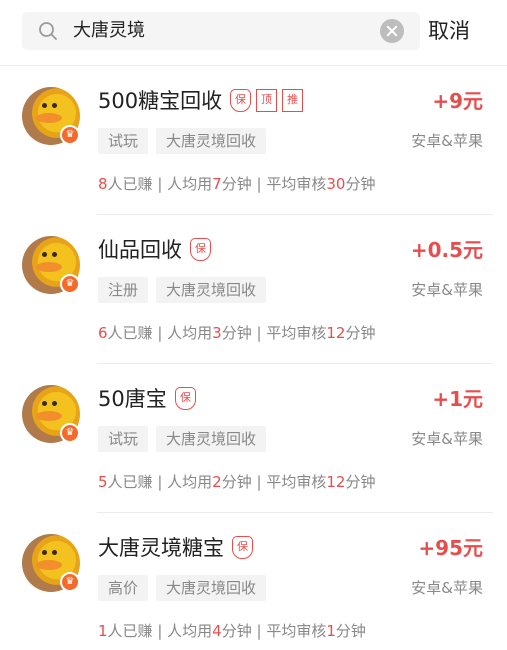  Describe the element at coordinates (292, 100) in the screenshot. I see `badge-recommend: 推` at that location.